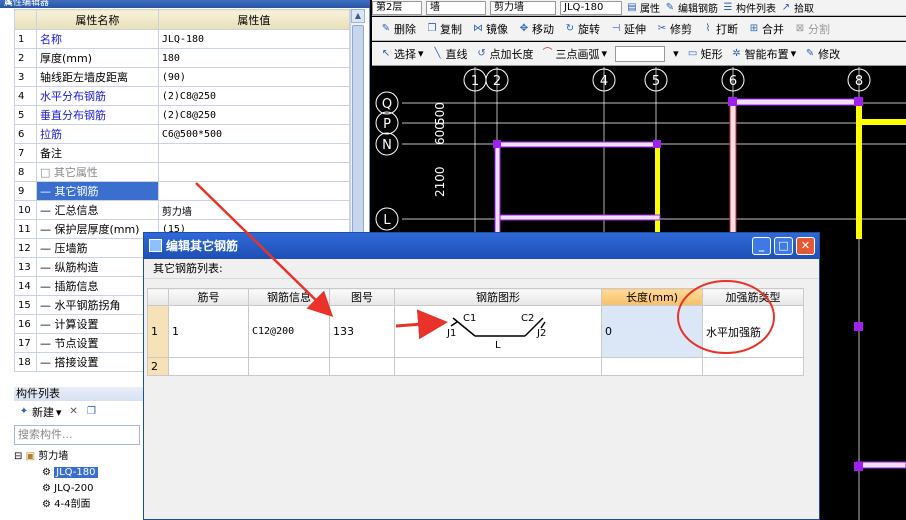 This screenshot has height=520, width=906. What do you see at coordinates (289, 366) in the screenshot?
I see `rebar-info-cell` at bounding box center [289, 366].